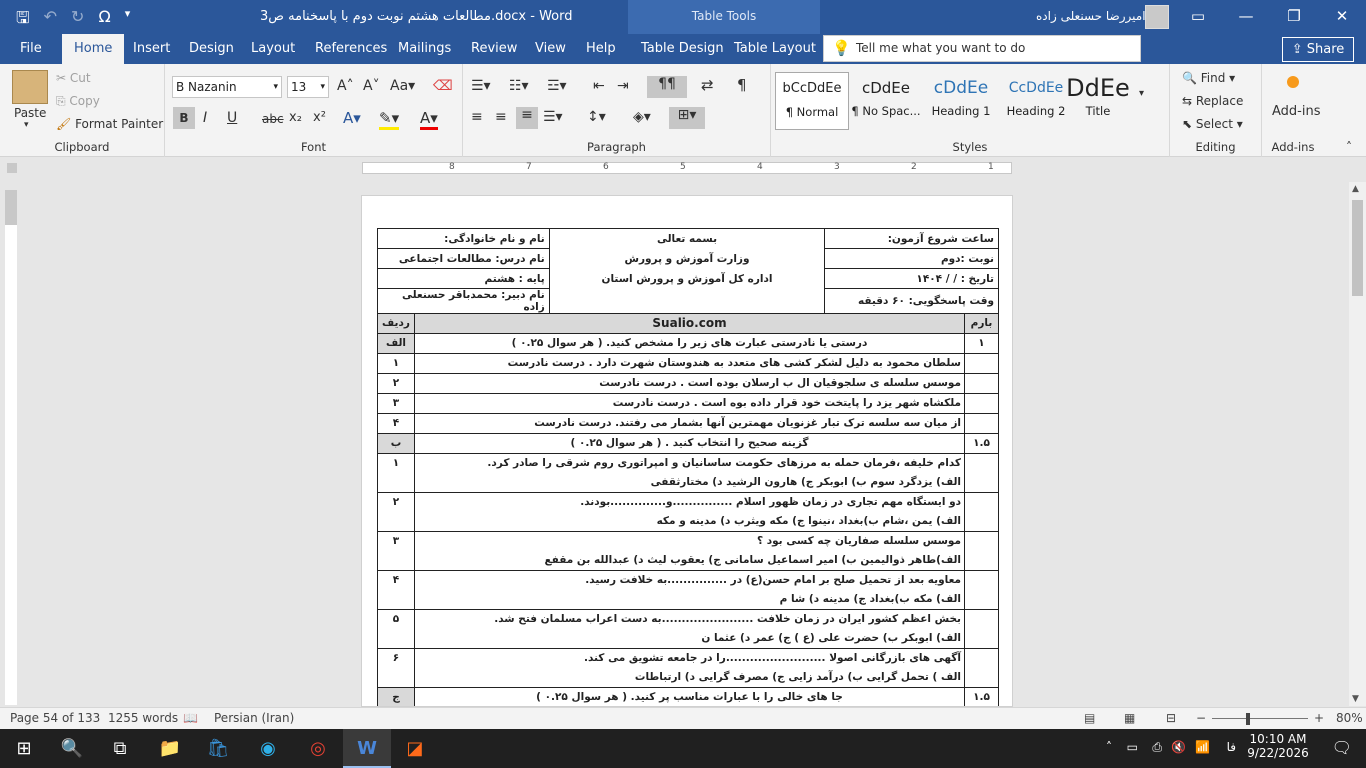 This screenshot has height=768, width=1366. I want to click on tab-table-layout: Table Layout, so click(775, 49).